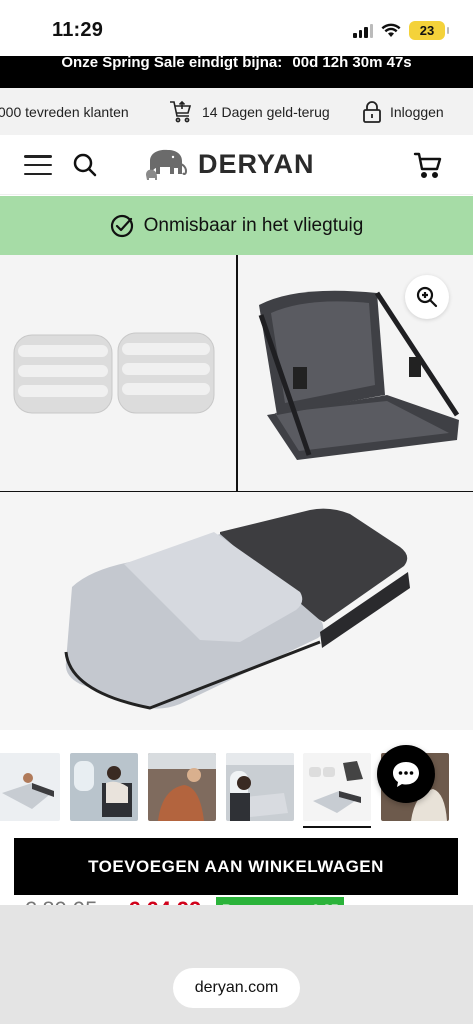  Describe the element at coordinates (167, 164) in the screenshot. I see `elephant-logo-icon` at that location.